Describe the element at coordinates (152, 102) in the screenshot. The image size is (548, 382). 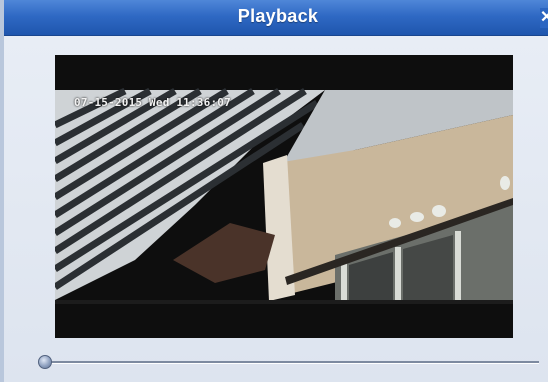
I see `video-timestamp: 07-15-2015 Wed 11:36:07` at that location.